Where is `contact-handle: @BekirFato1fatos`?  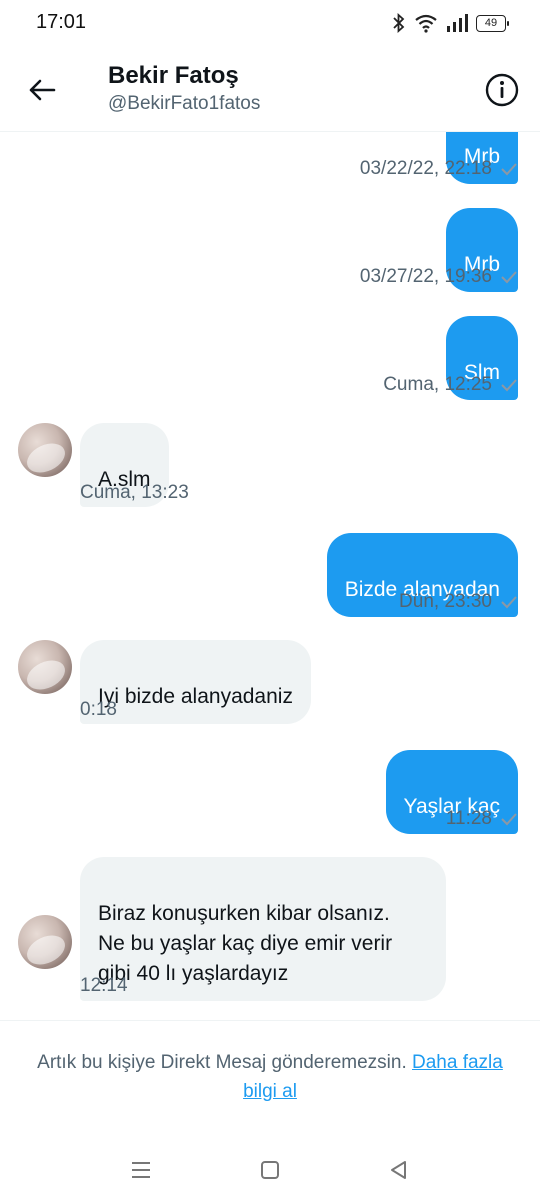 contact-handle: @BekirFato1fatos is located at coordinates (184, 104).